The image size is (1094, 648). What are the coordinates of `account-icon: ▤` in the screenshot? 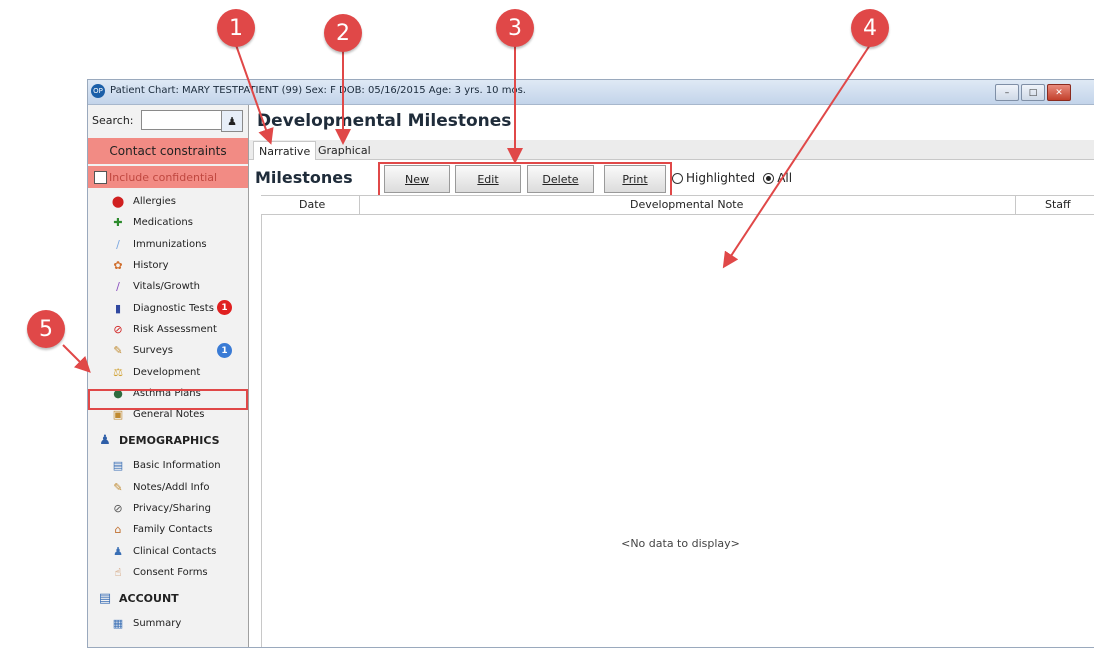 It's located at (105, 598).